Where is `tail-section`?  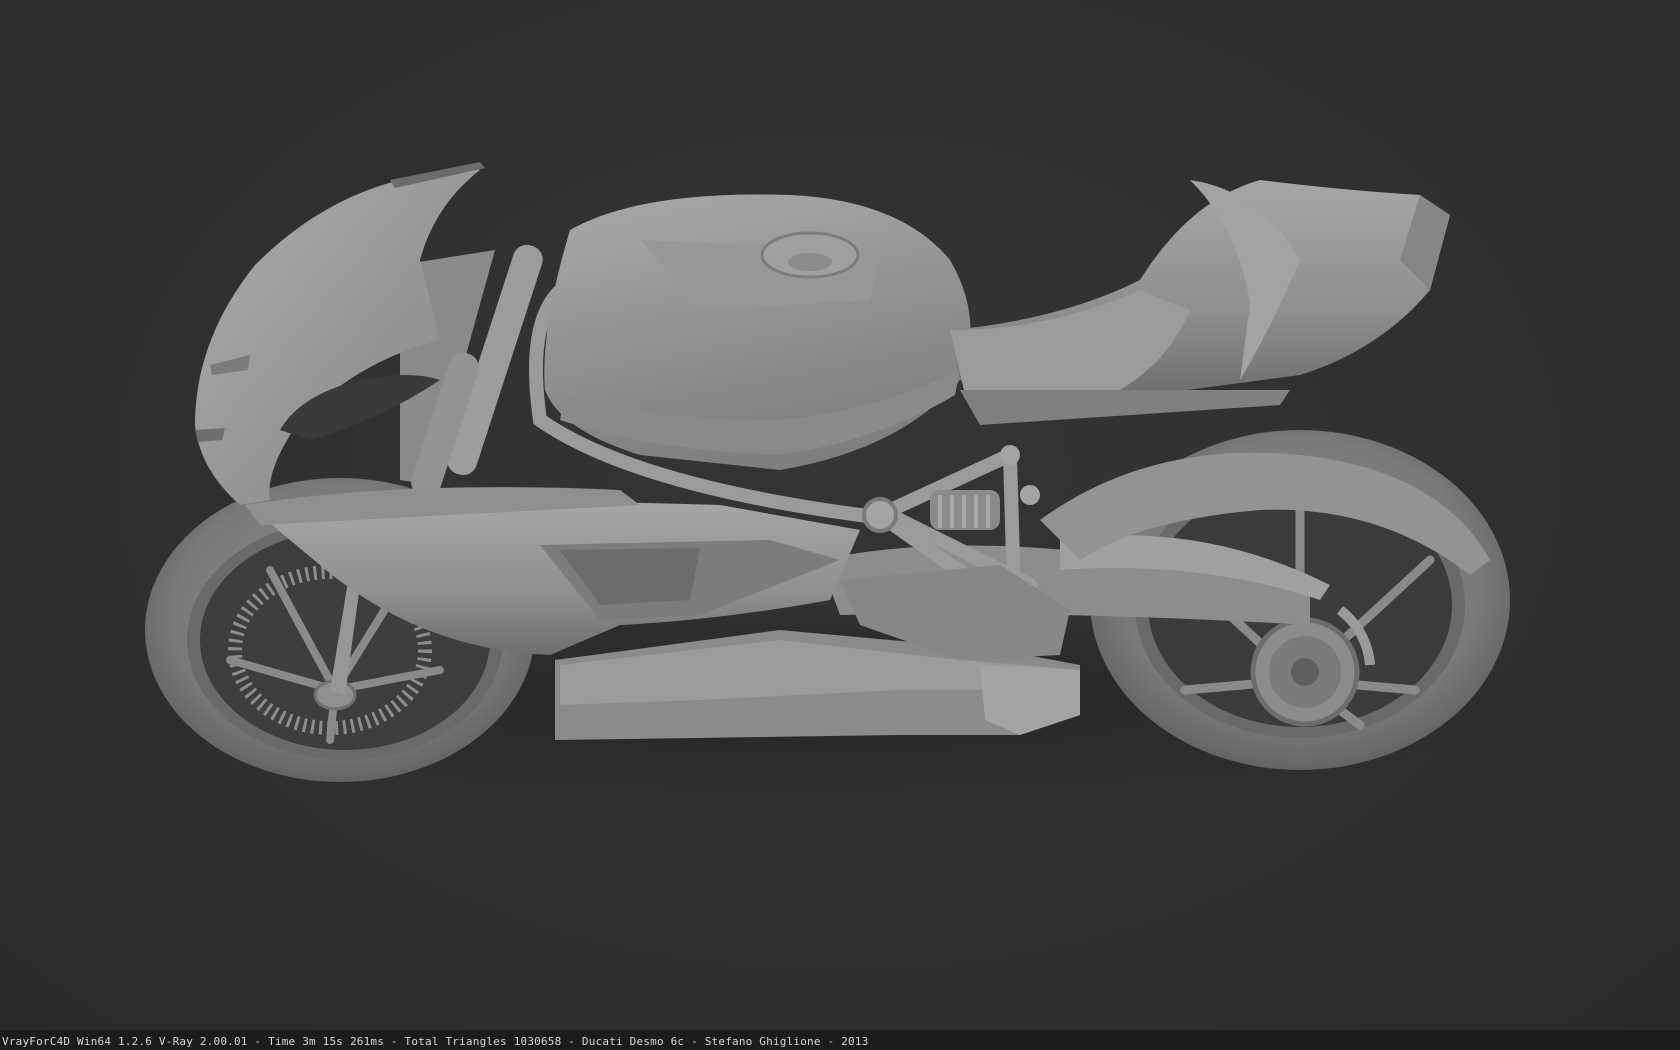 tail-section is located at coordinates (1200, 302).